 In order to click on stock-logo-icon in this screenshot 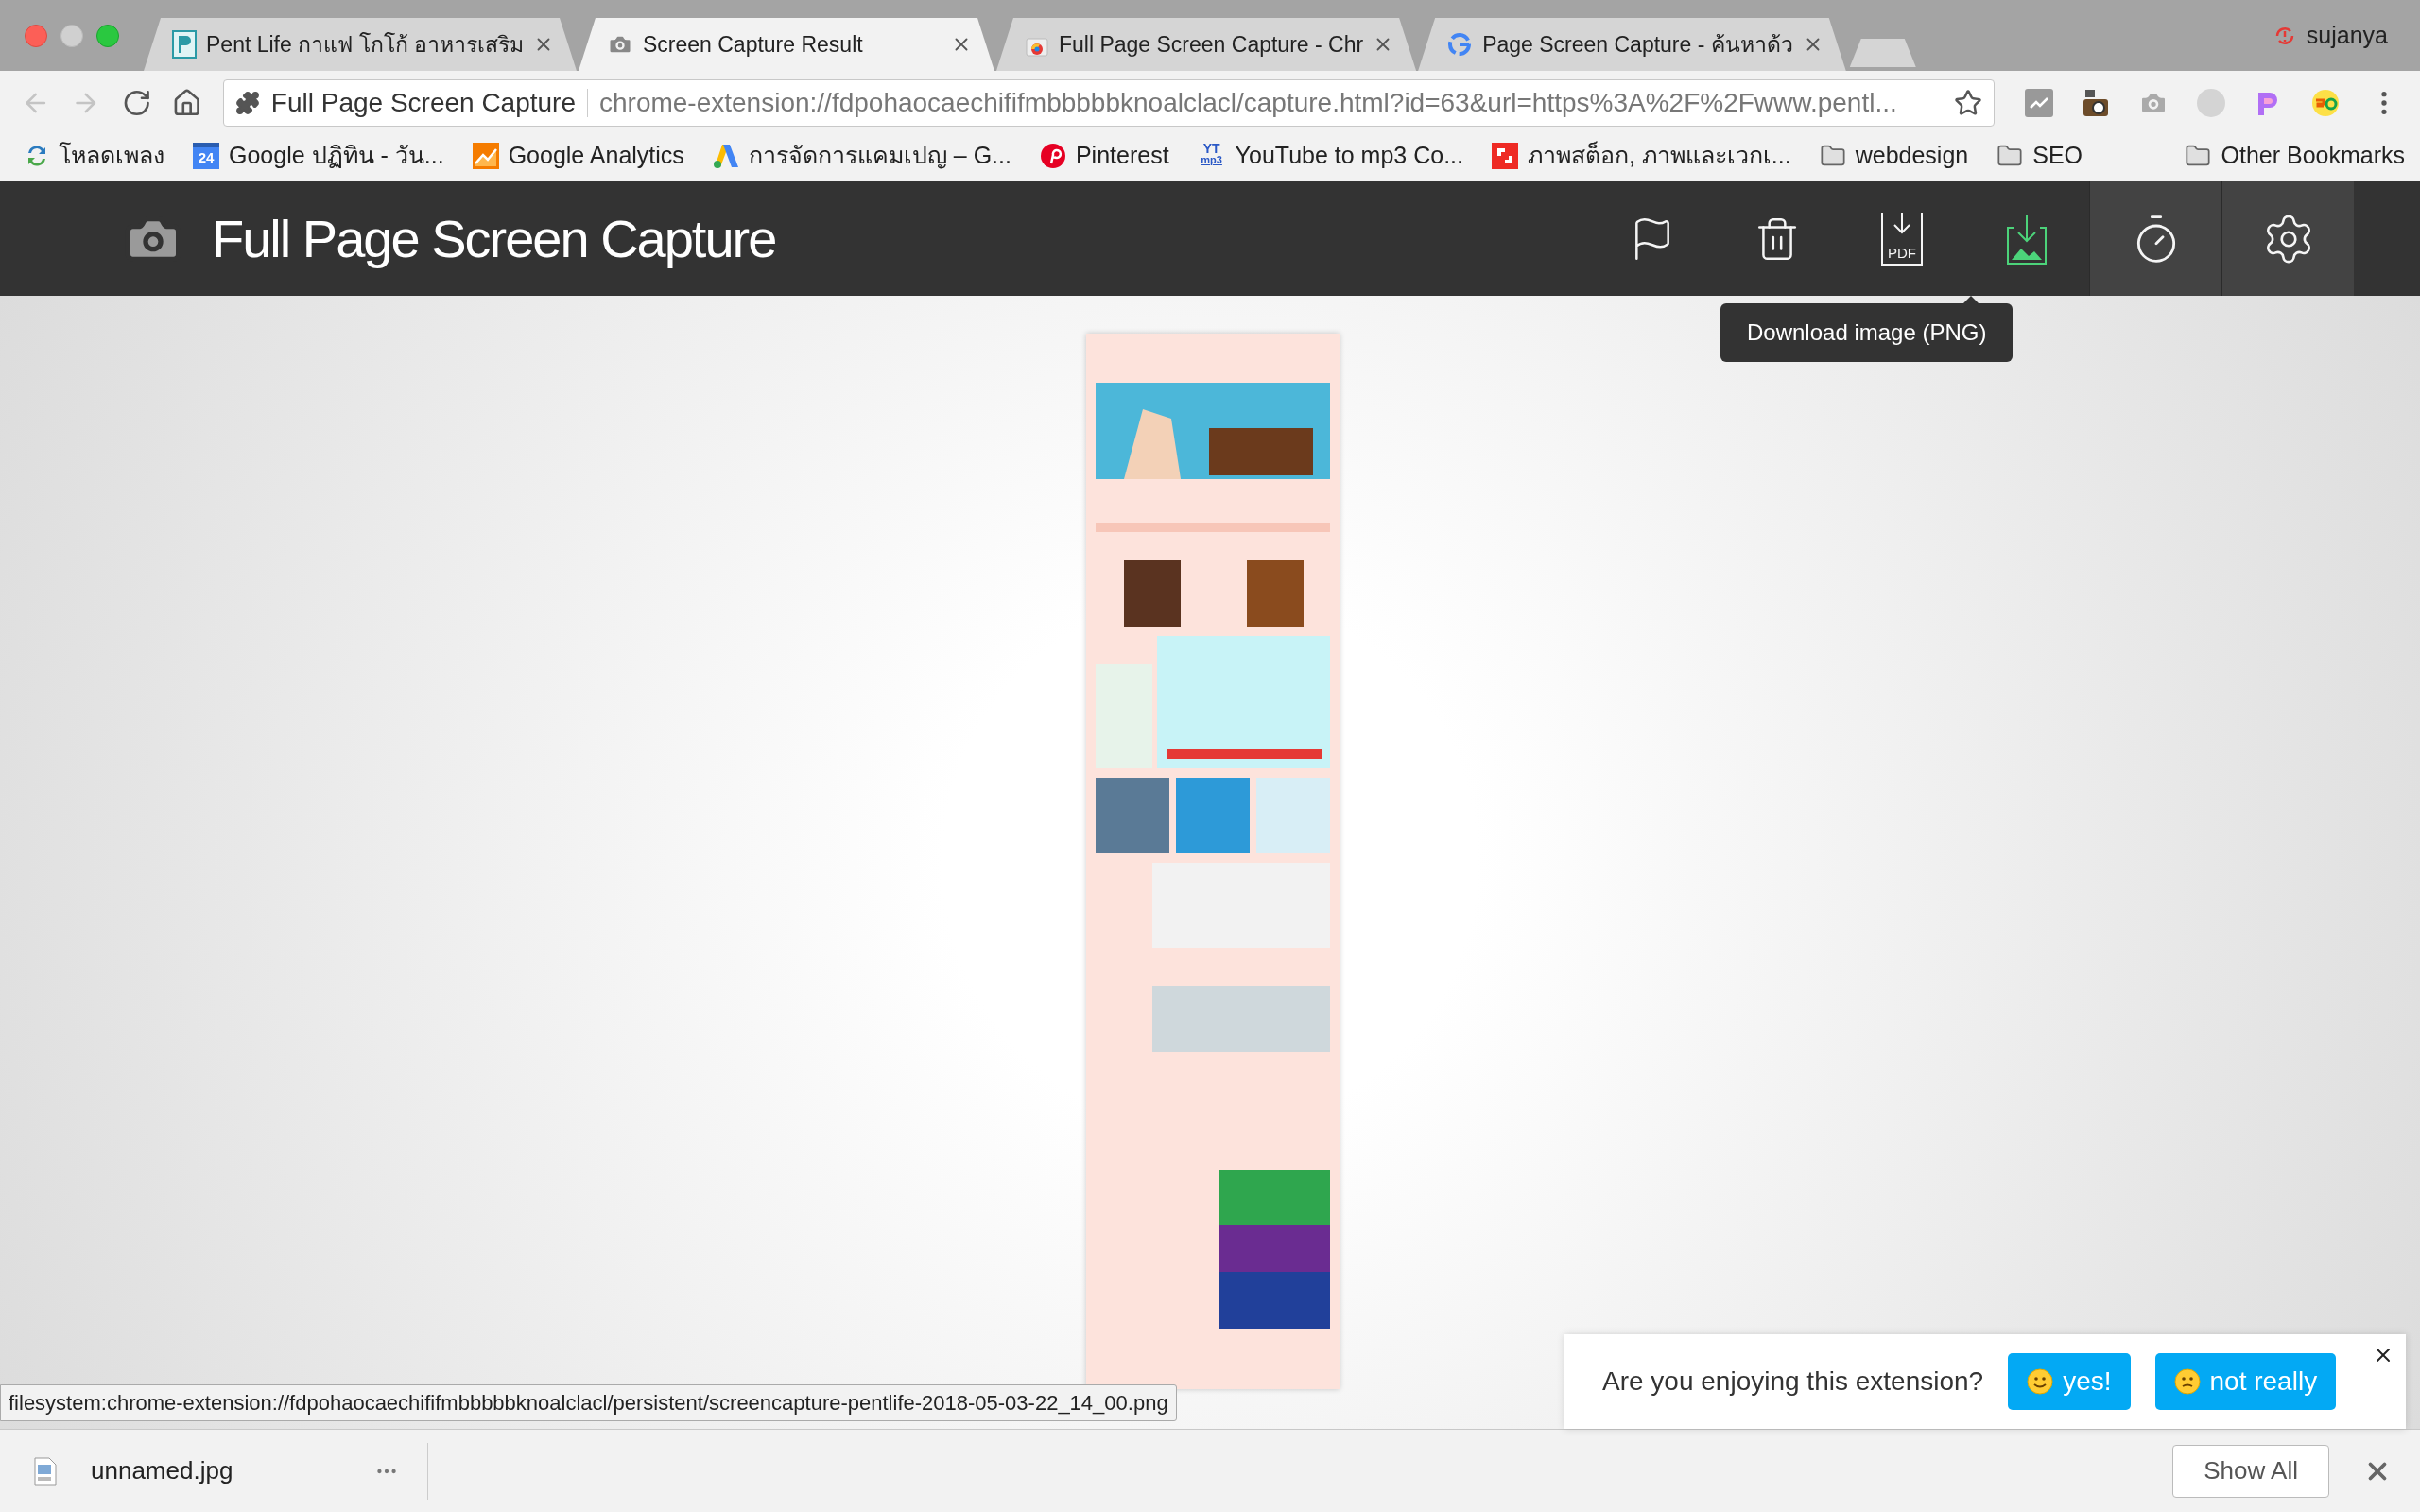, I will do `click(1504, 156)`.